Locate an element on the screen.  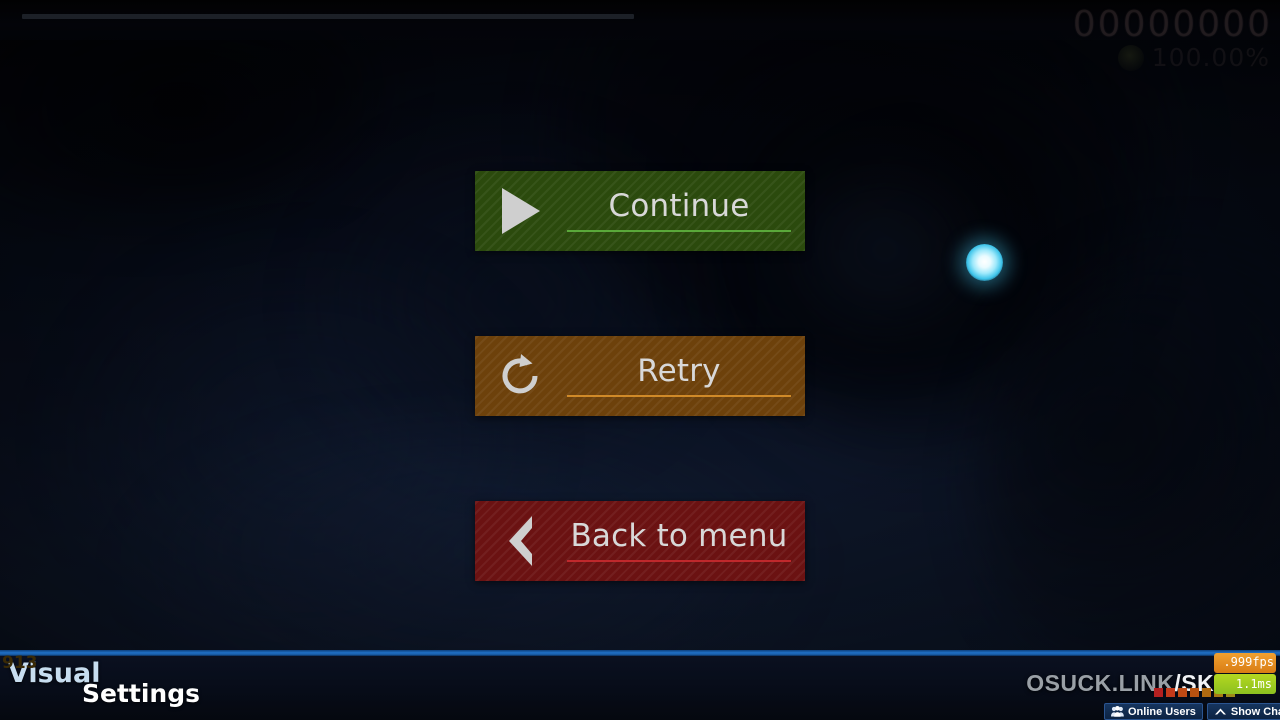
back-to-menu-label-wrap: Back to menu is located at coordinates (686, 541).